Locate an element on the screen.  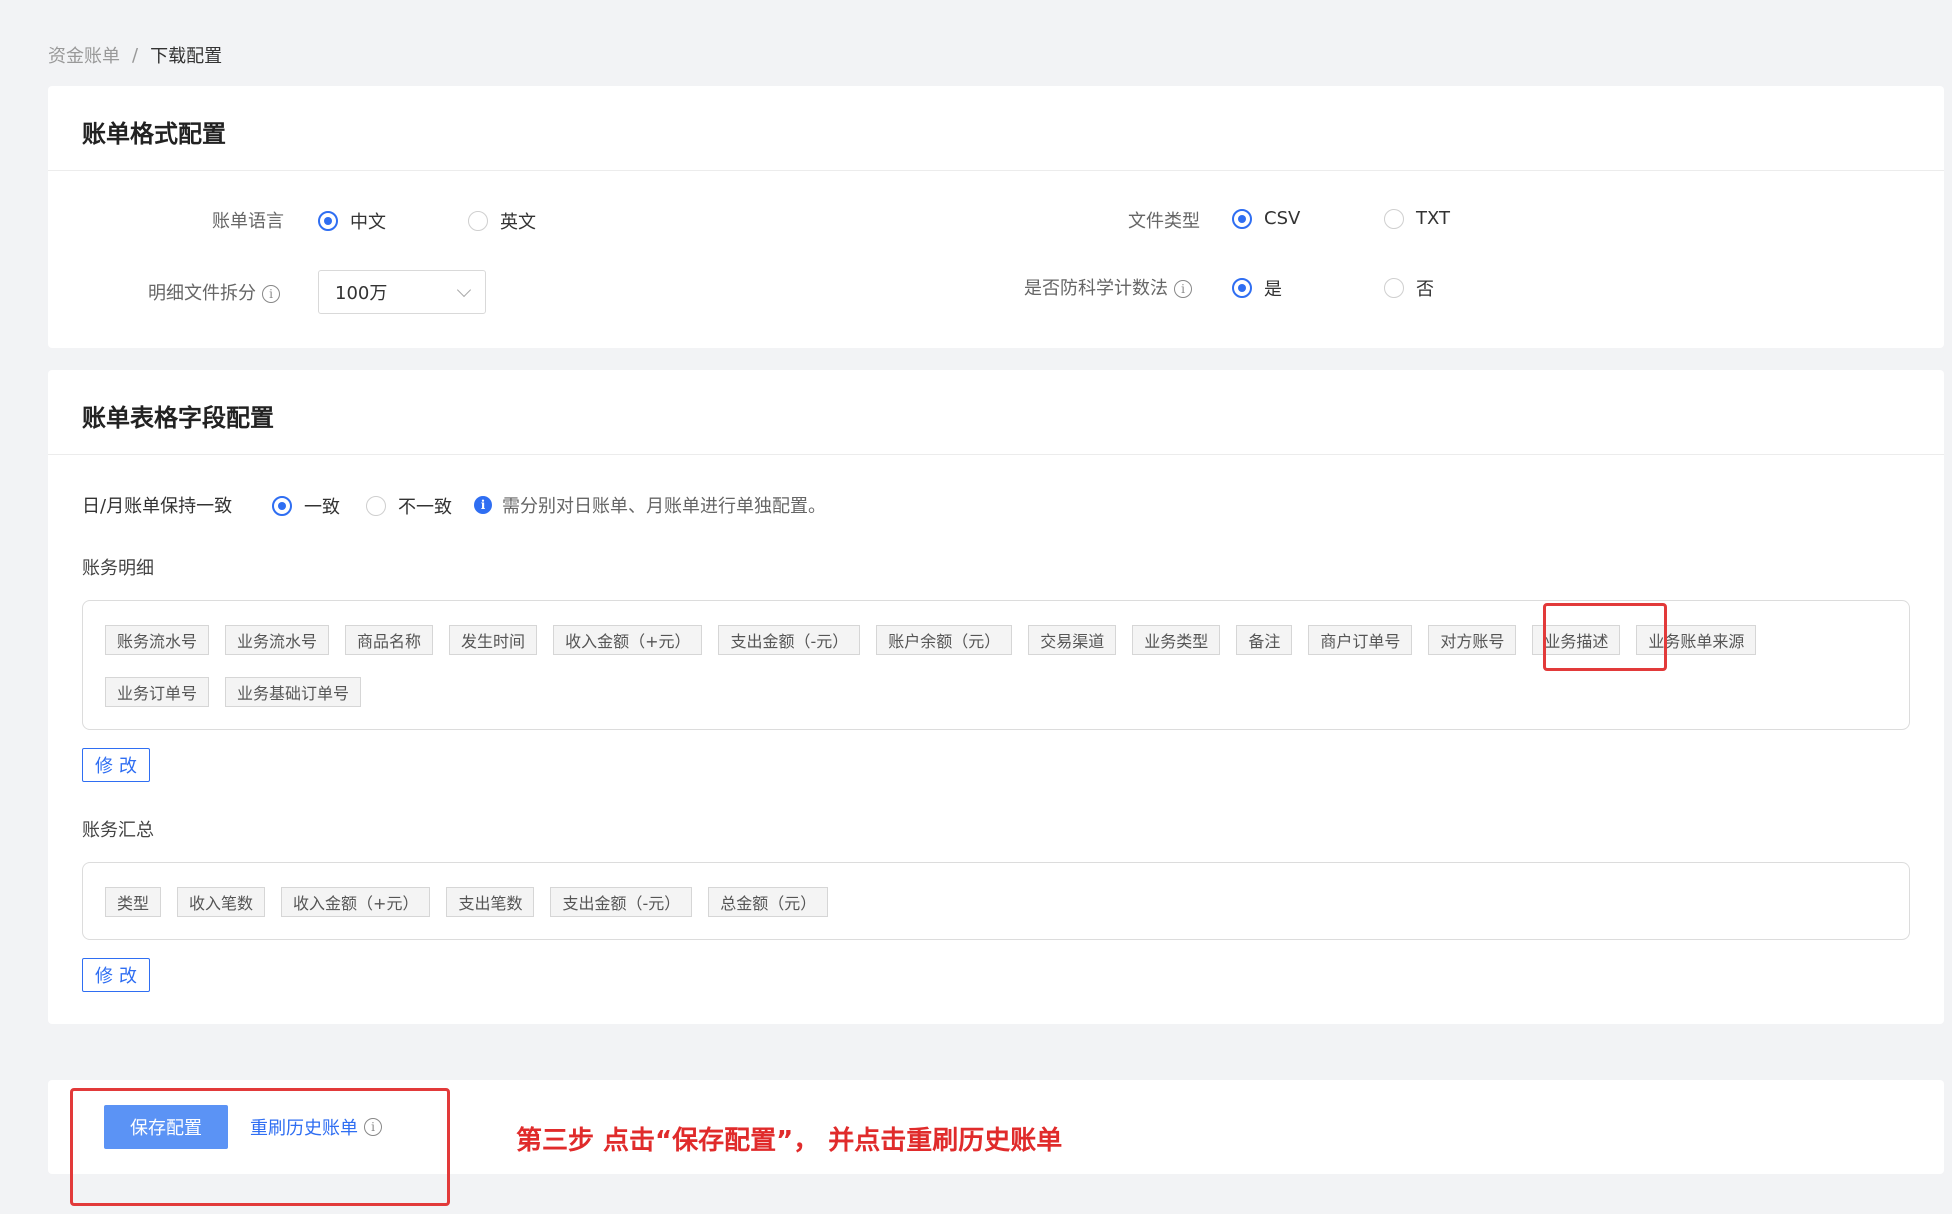
breadcrumb-parent: 资金账单 is located at coordinates (84, 55).